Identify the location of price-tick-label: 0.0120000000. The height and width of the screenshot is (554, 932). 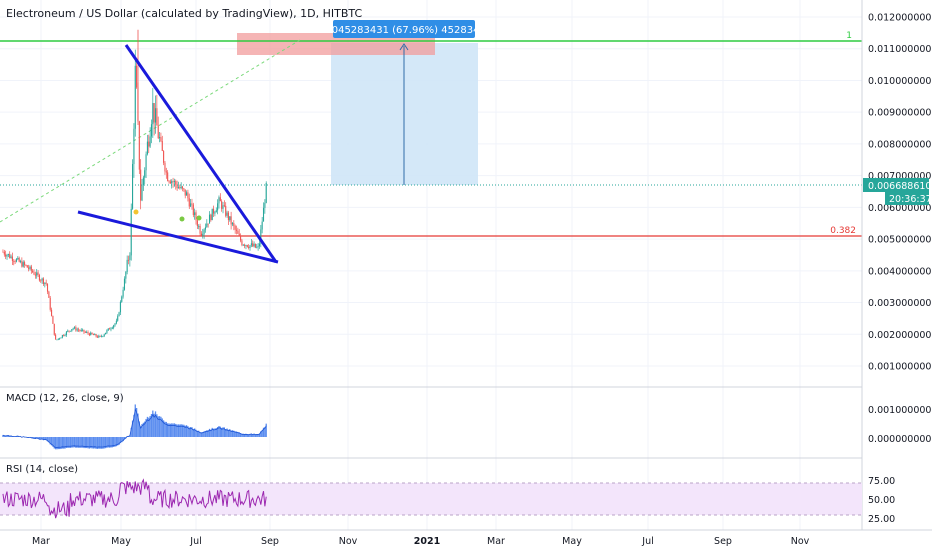
(900, 18).